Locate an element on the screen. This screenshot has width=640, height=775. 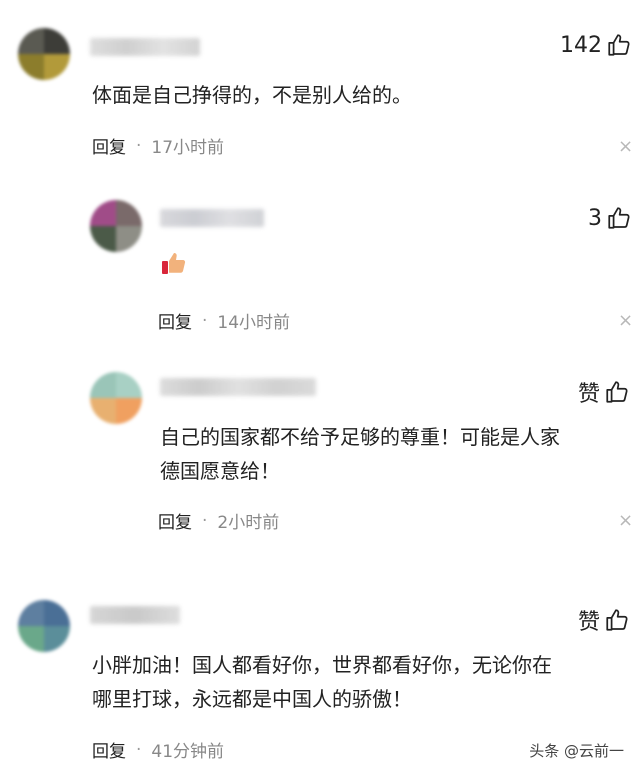
comment-meta: 回复 · 17小时前 is located at coordinates (158, 146).